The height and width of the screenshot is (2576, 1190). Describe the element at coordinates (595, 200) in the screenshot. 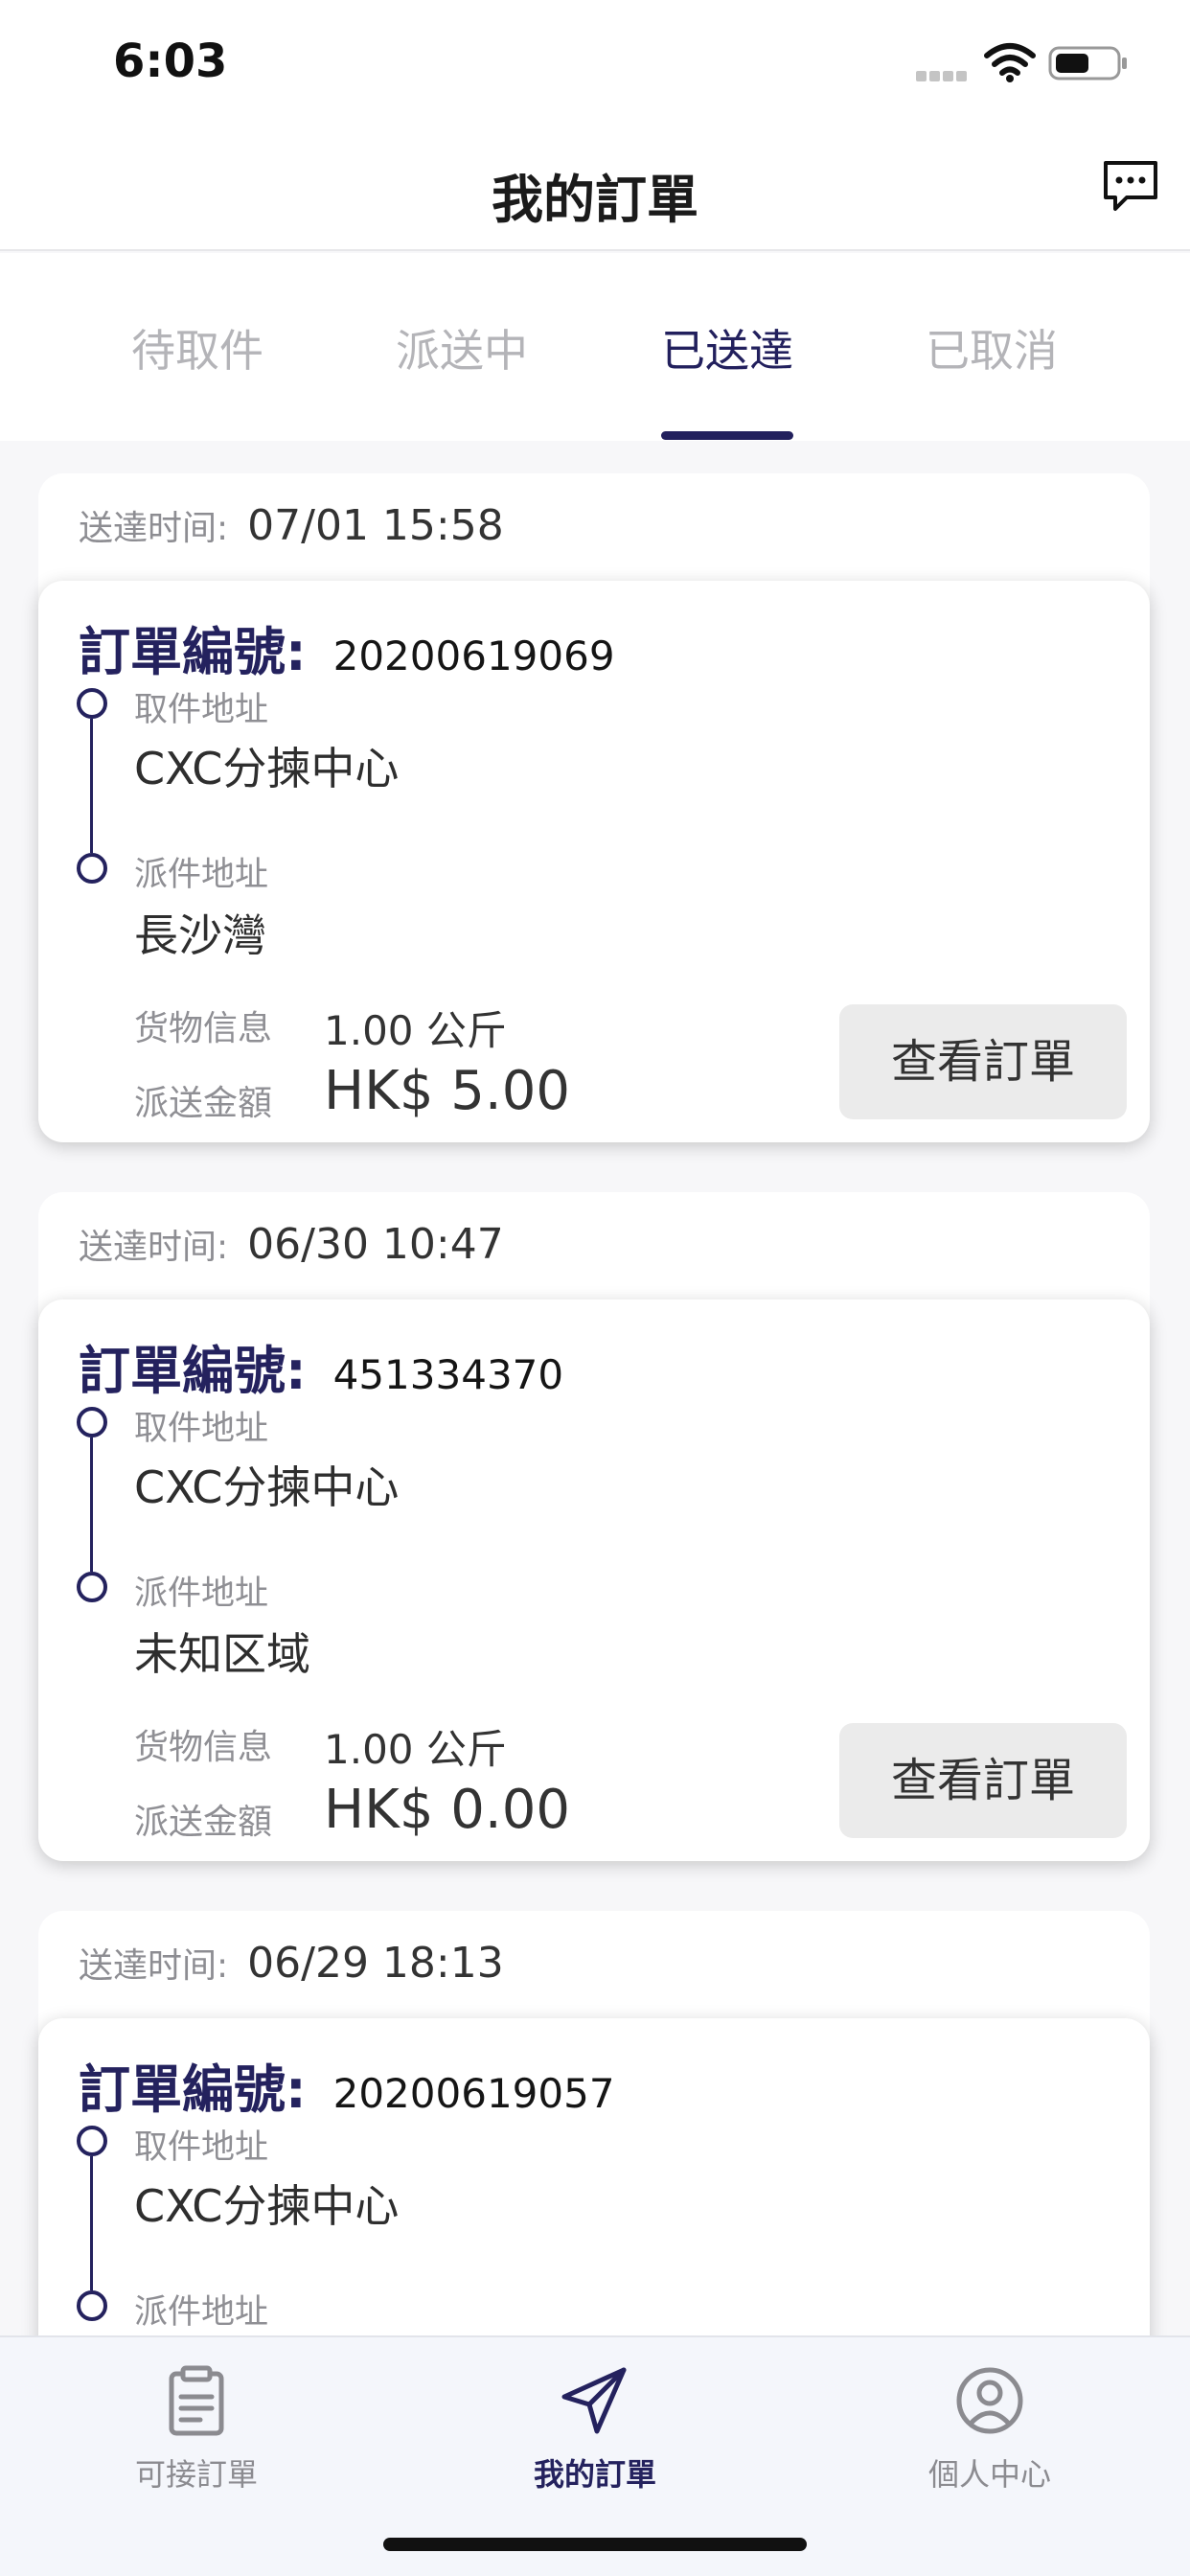

I see `page-title: 我的訂單` at that location.